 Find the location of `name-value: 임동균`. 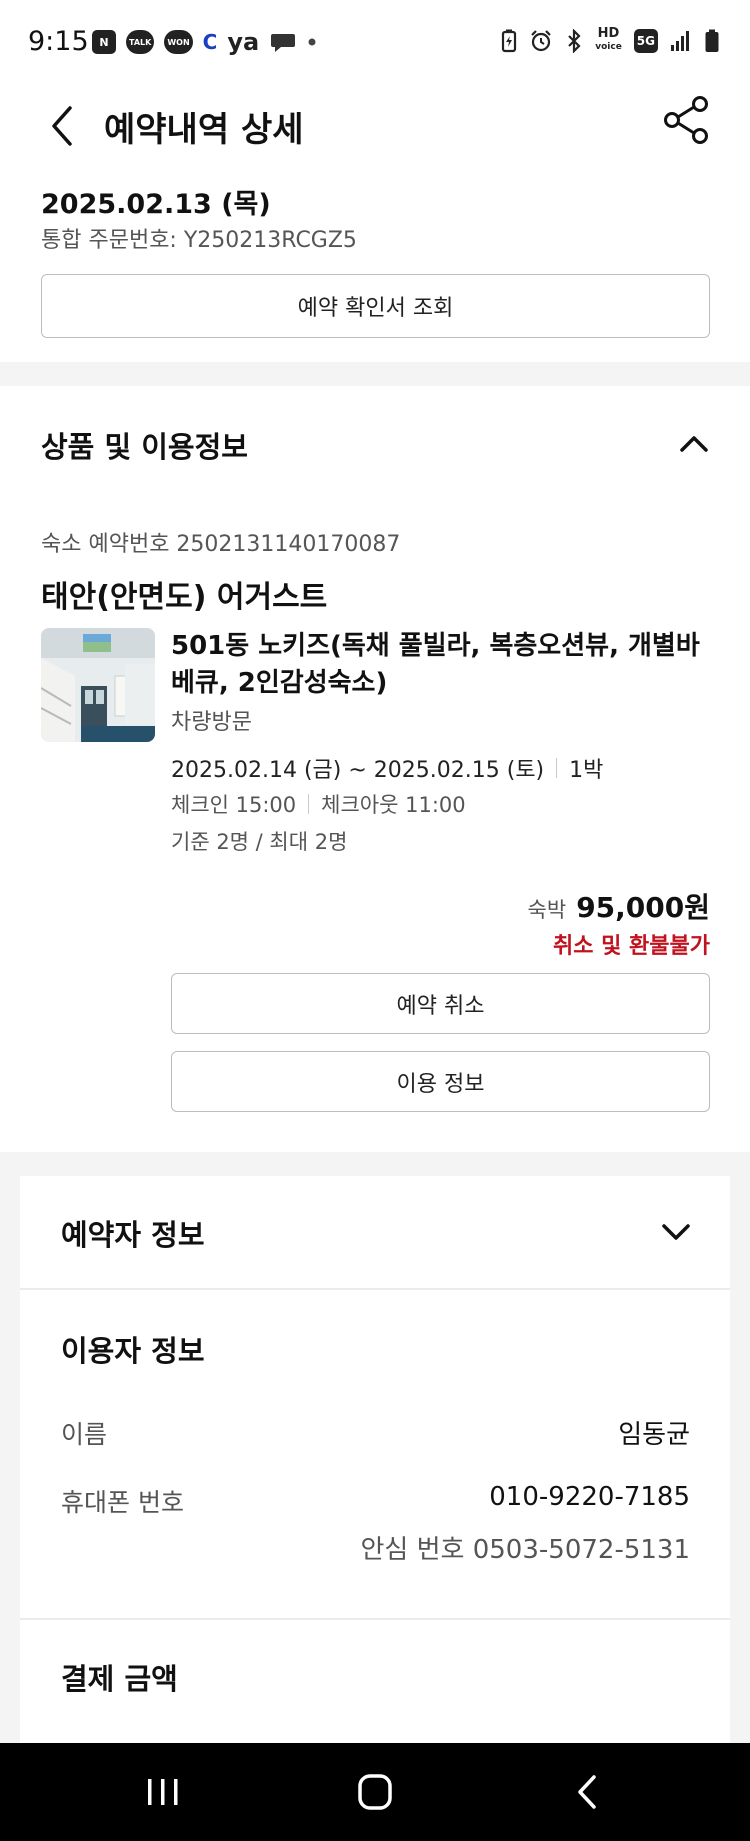

name-value: 임동균 is located at coordinates (654, 1435).